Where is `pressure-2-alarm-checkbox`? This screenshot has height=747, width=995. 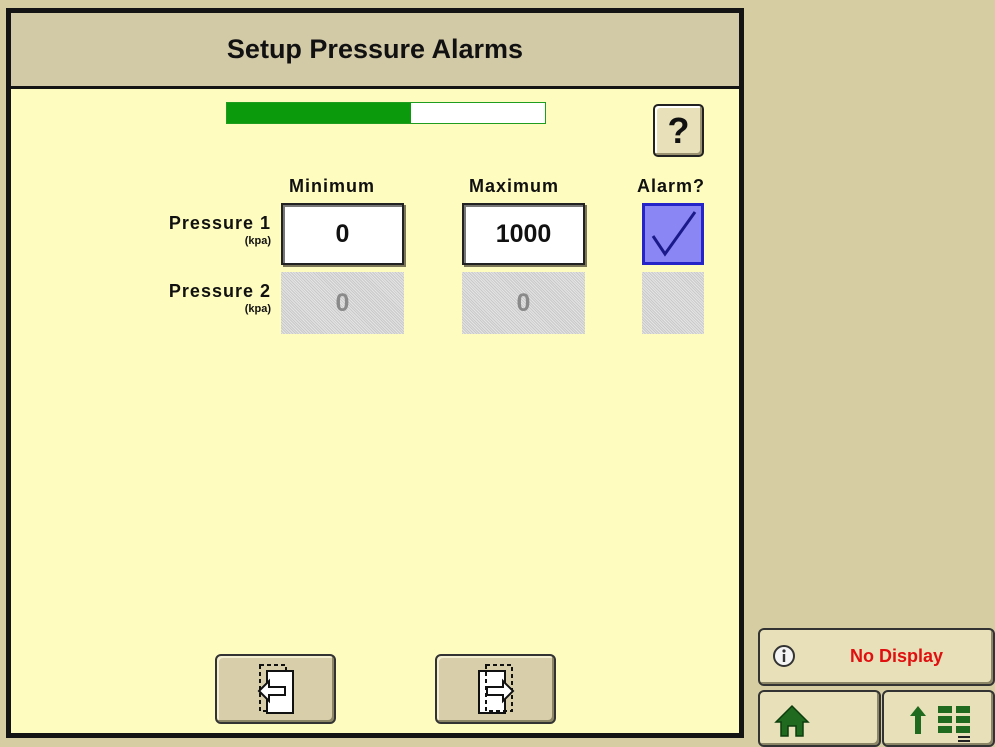 pressure-2-alarm-checkbox is located at coordinates (673, 303).